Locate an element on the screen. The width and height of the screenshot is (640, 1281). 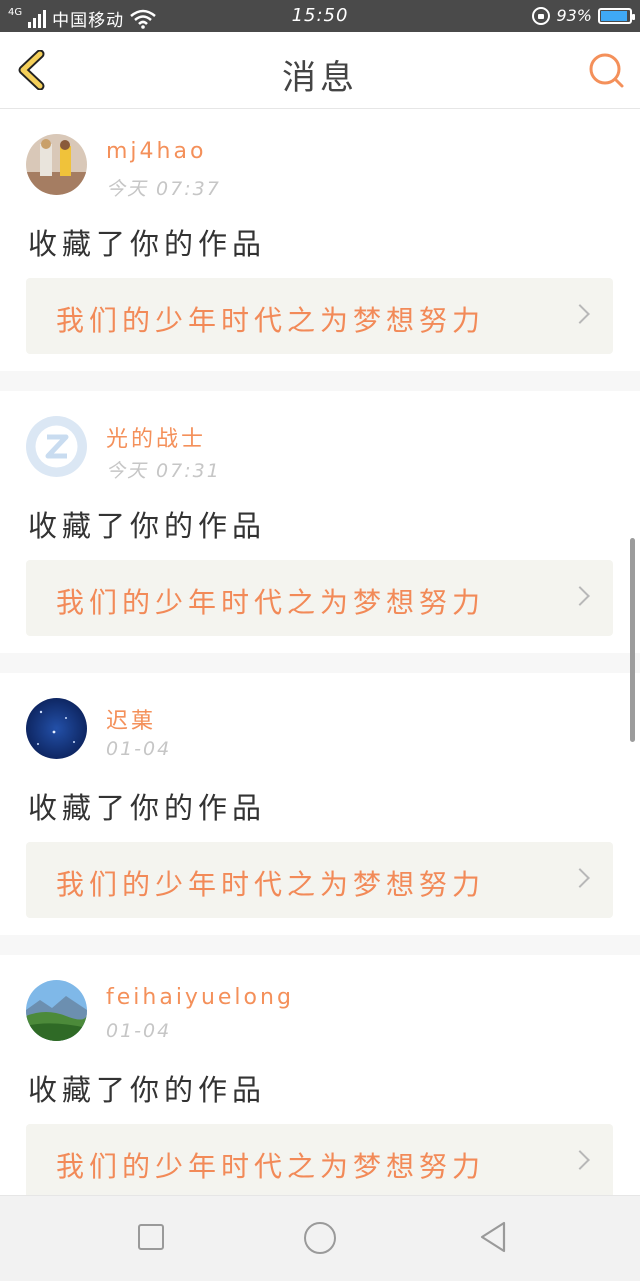
starry-sky-avatar is located at coordinates (56, 728).